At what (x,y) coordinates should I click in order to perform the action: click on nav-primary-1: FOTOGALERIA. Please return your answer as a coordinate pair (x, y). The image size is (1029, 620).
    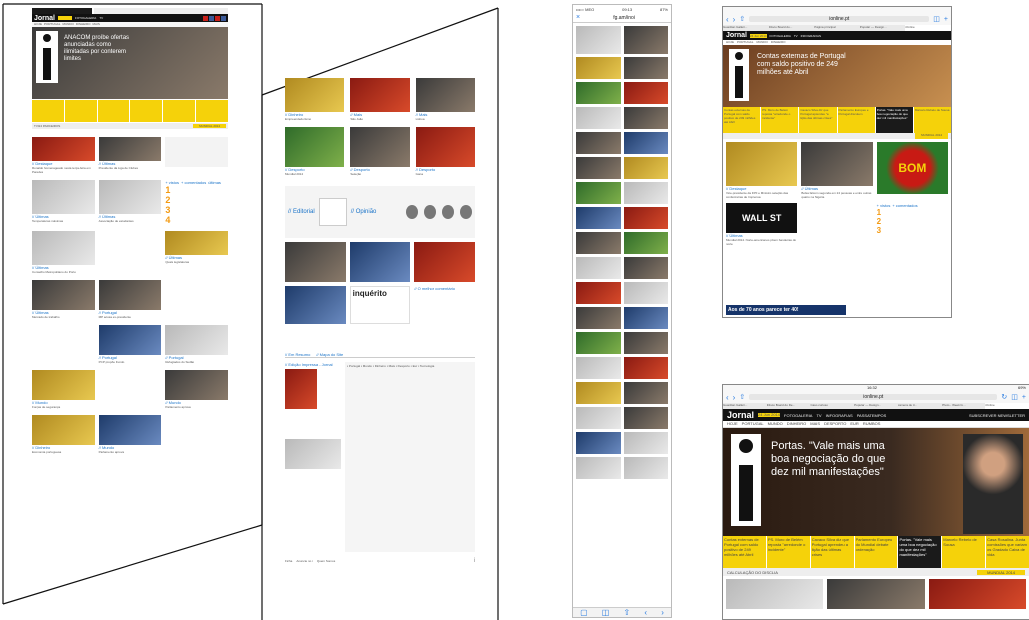
    Looking at the image, I should click on (85, 18).